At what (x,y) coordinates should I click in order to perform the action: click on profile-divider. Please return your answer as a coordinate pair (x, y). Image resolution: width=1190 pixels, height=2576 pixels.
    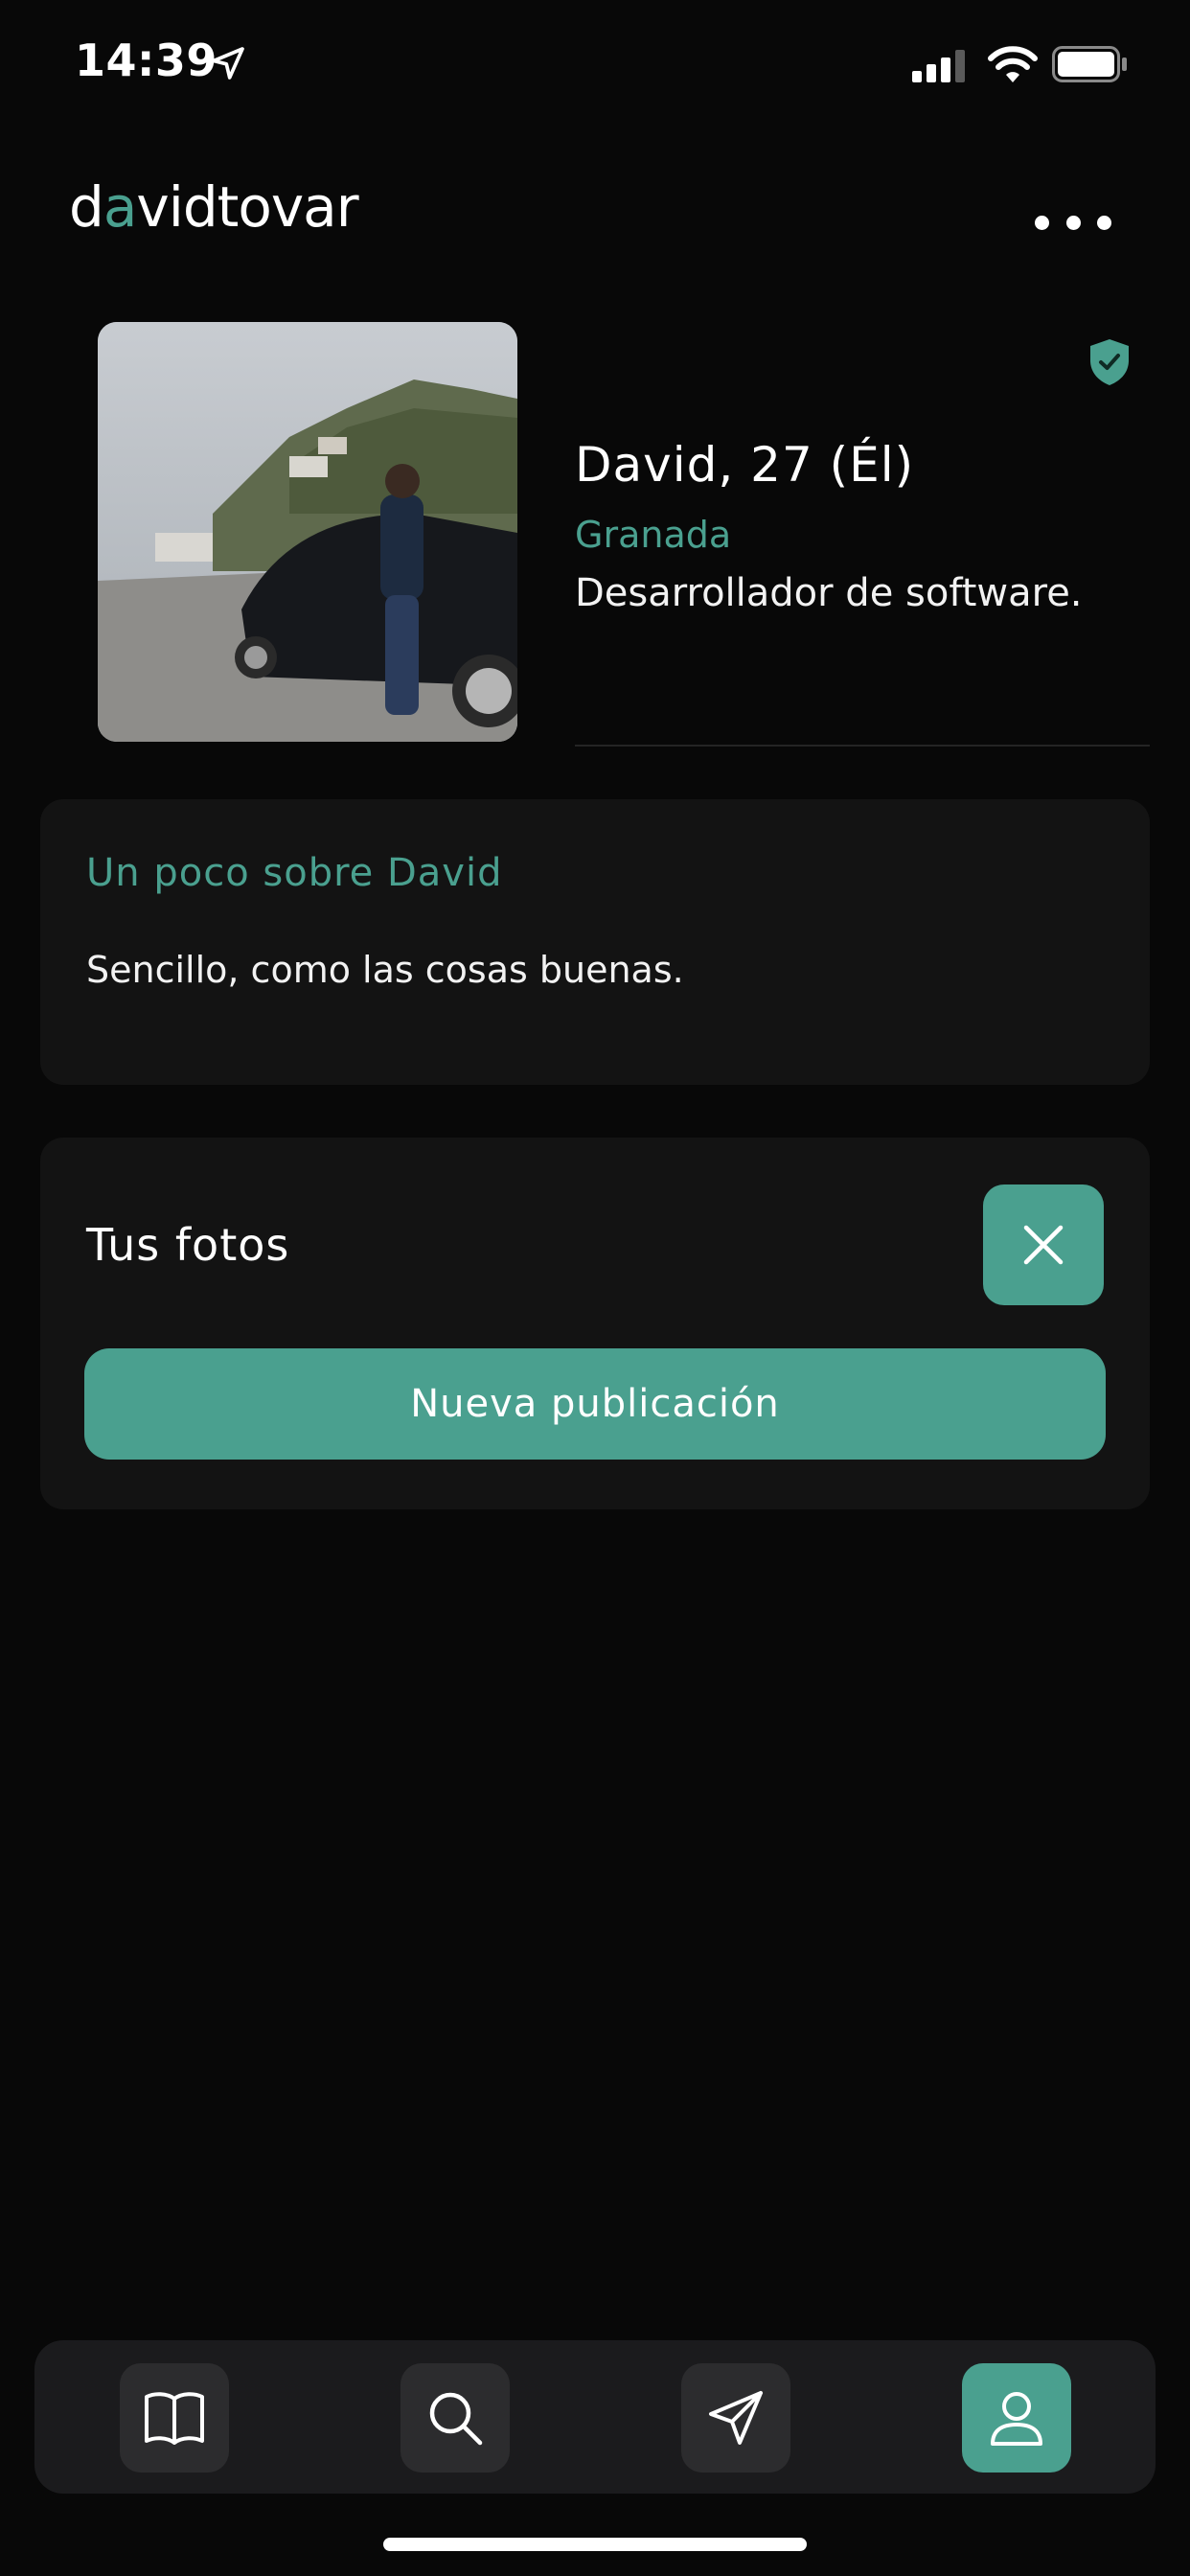
    Looking at the image, I should click on (863, 746).